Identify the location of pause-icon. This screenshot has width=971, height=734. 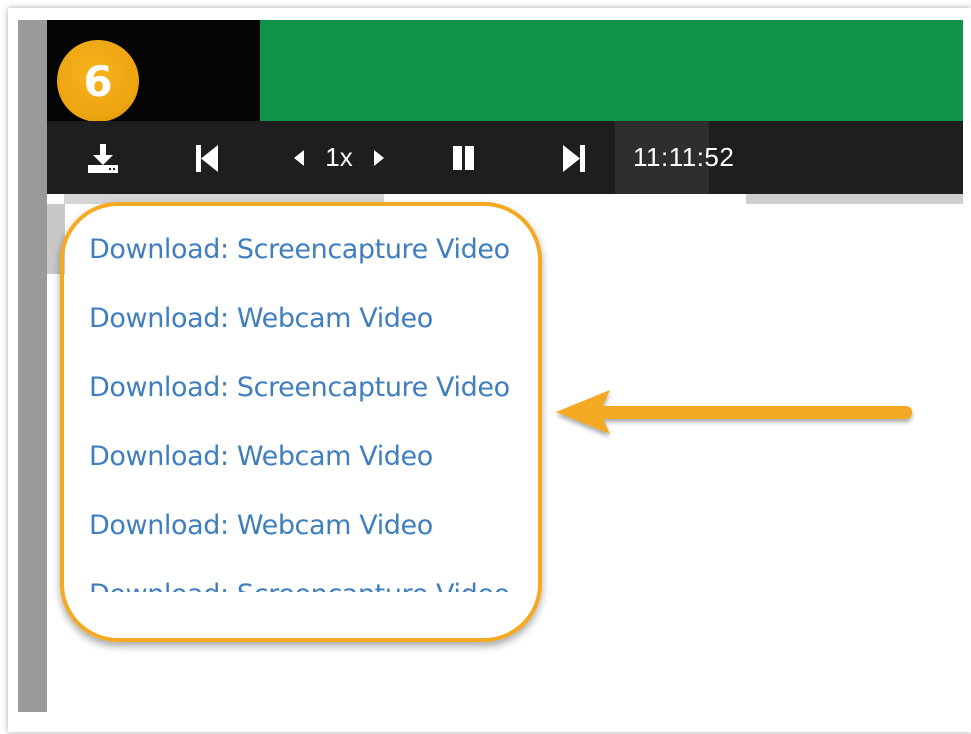
(463, 157).